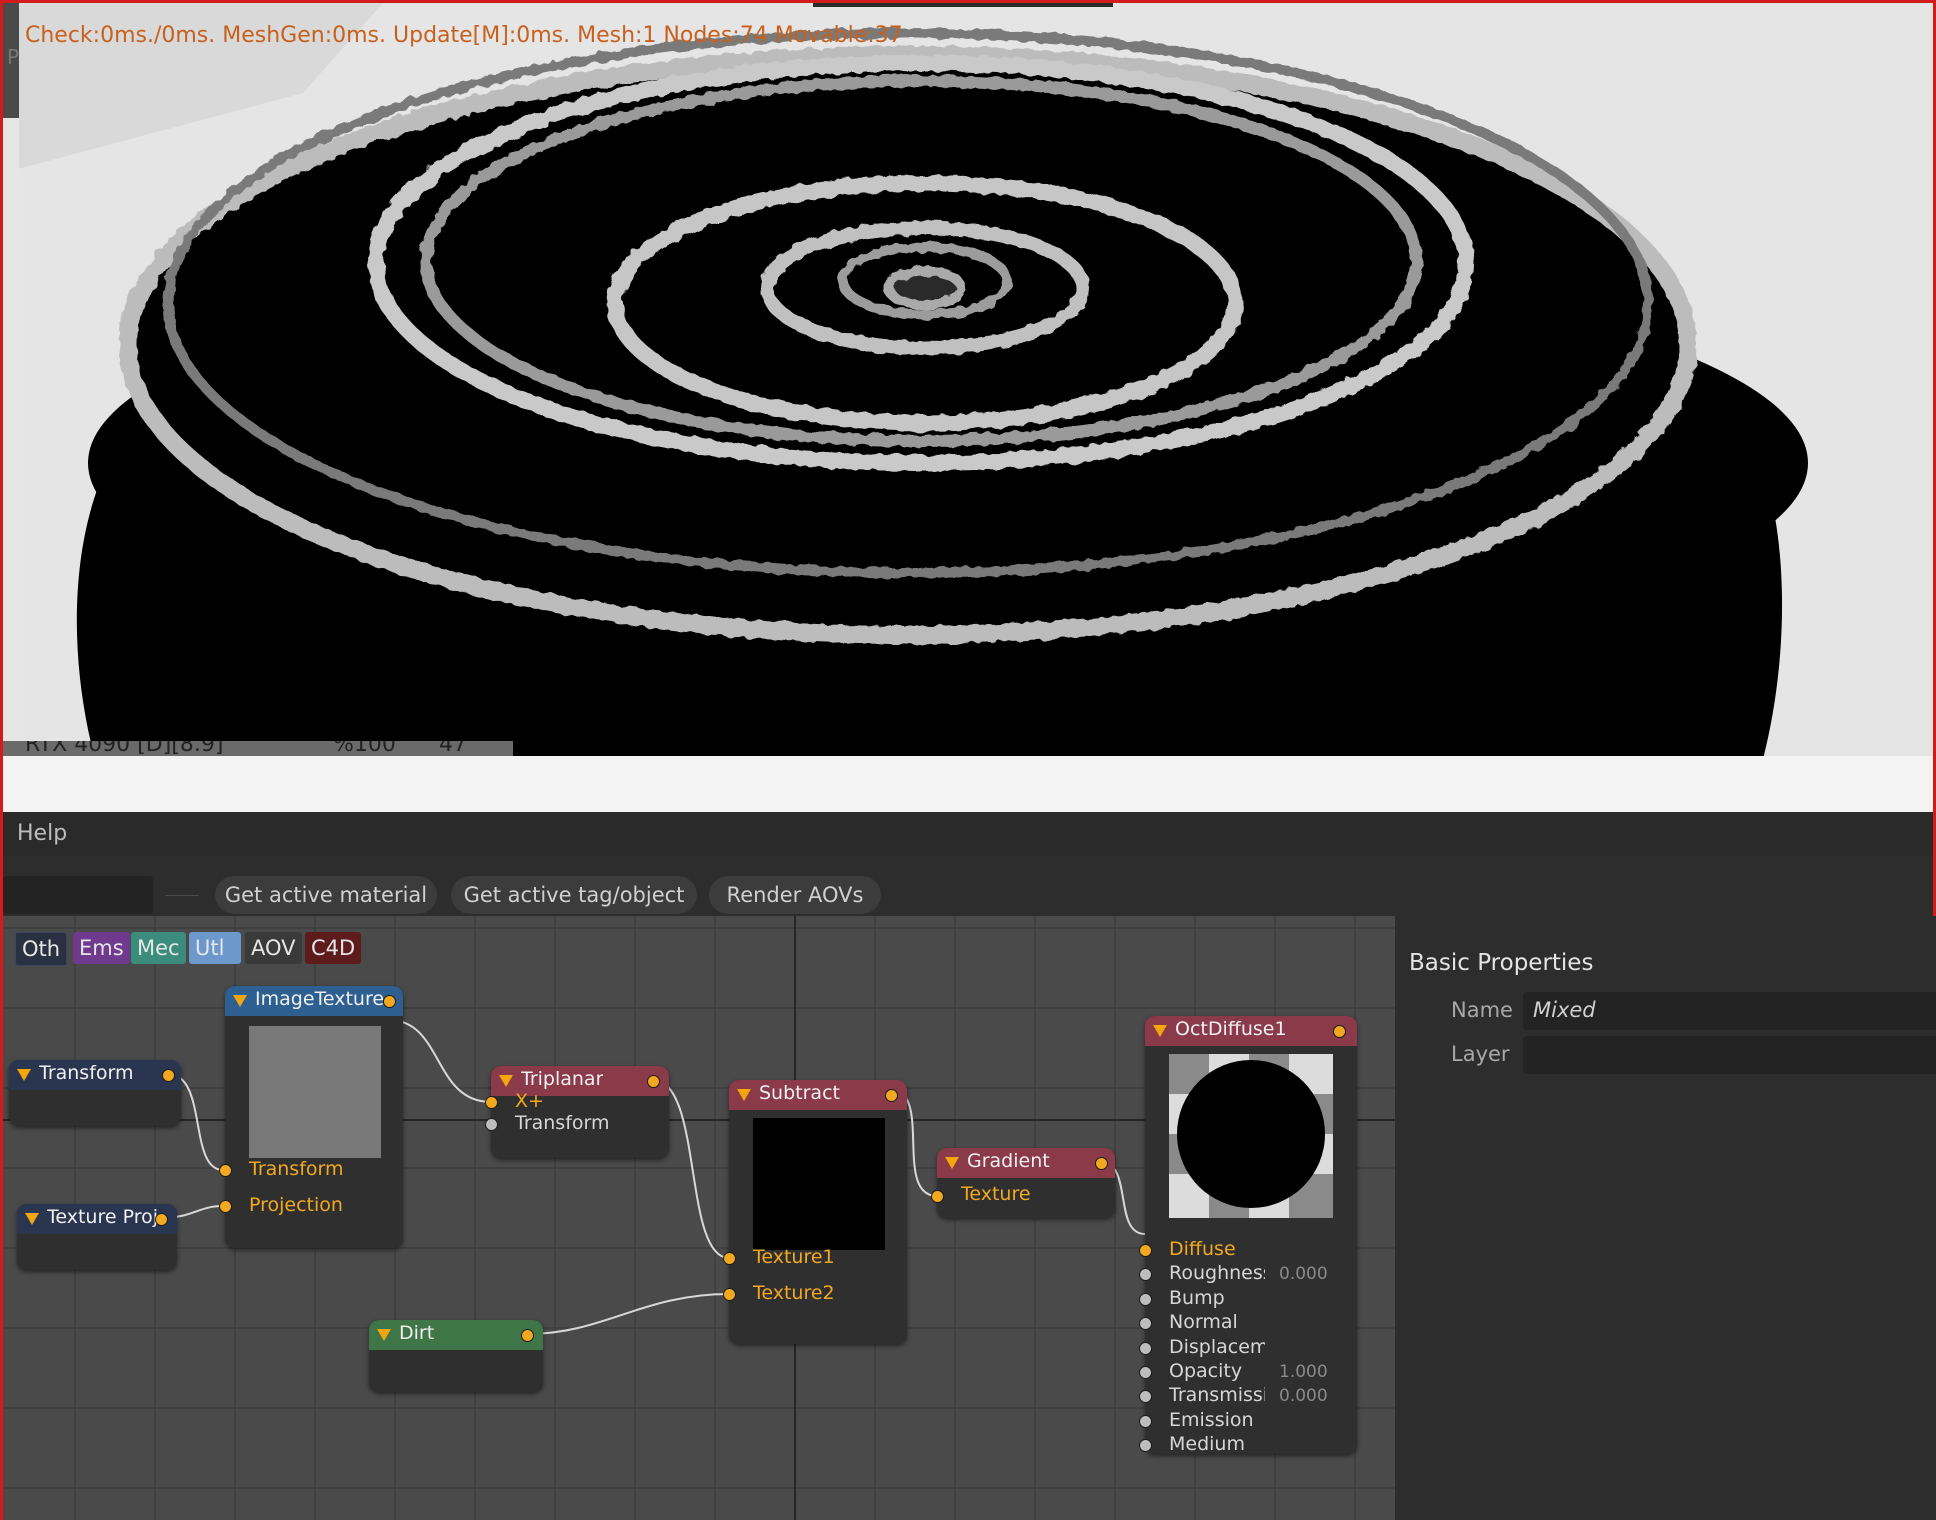 The height and width of the screenshot is (1520, 1936). I want to click on pin-label: X+, so click(529, 1101).